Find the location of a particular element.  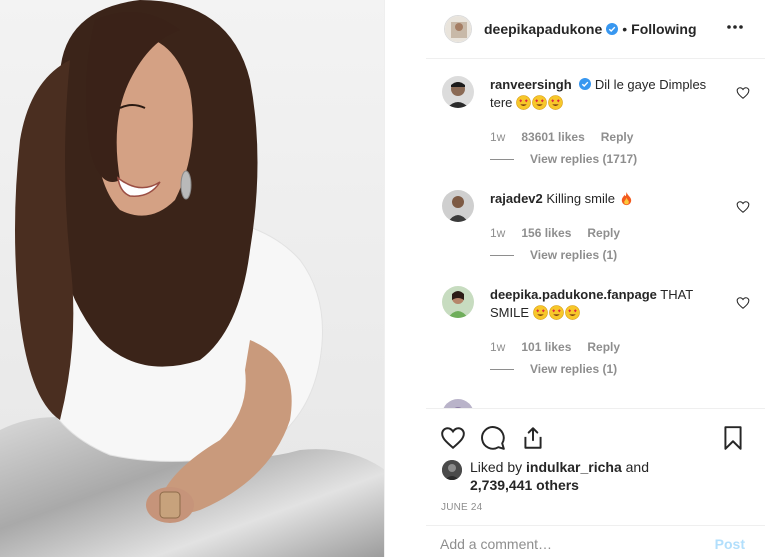

post-date: JUNE 24 is located at coordinates (461, 507).